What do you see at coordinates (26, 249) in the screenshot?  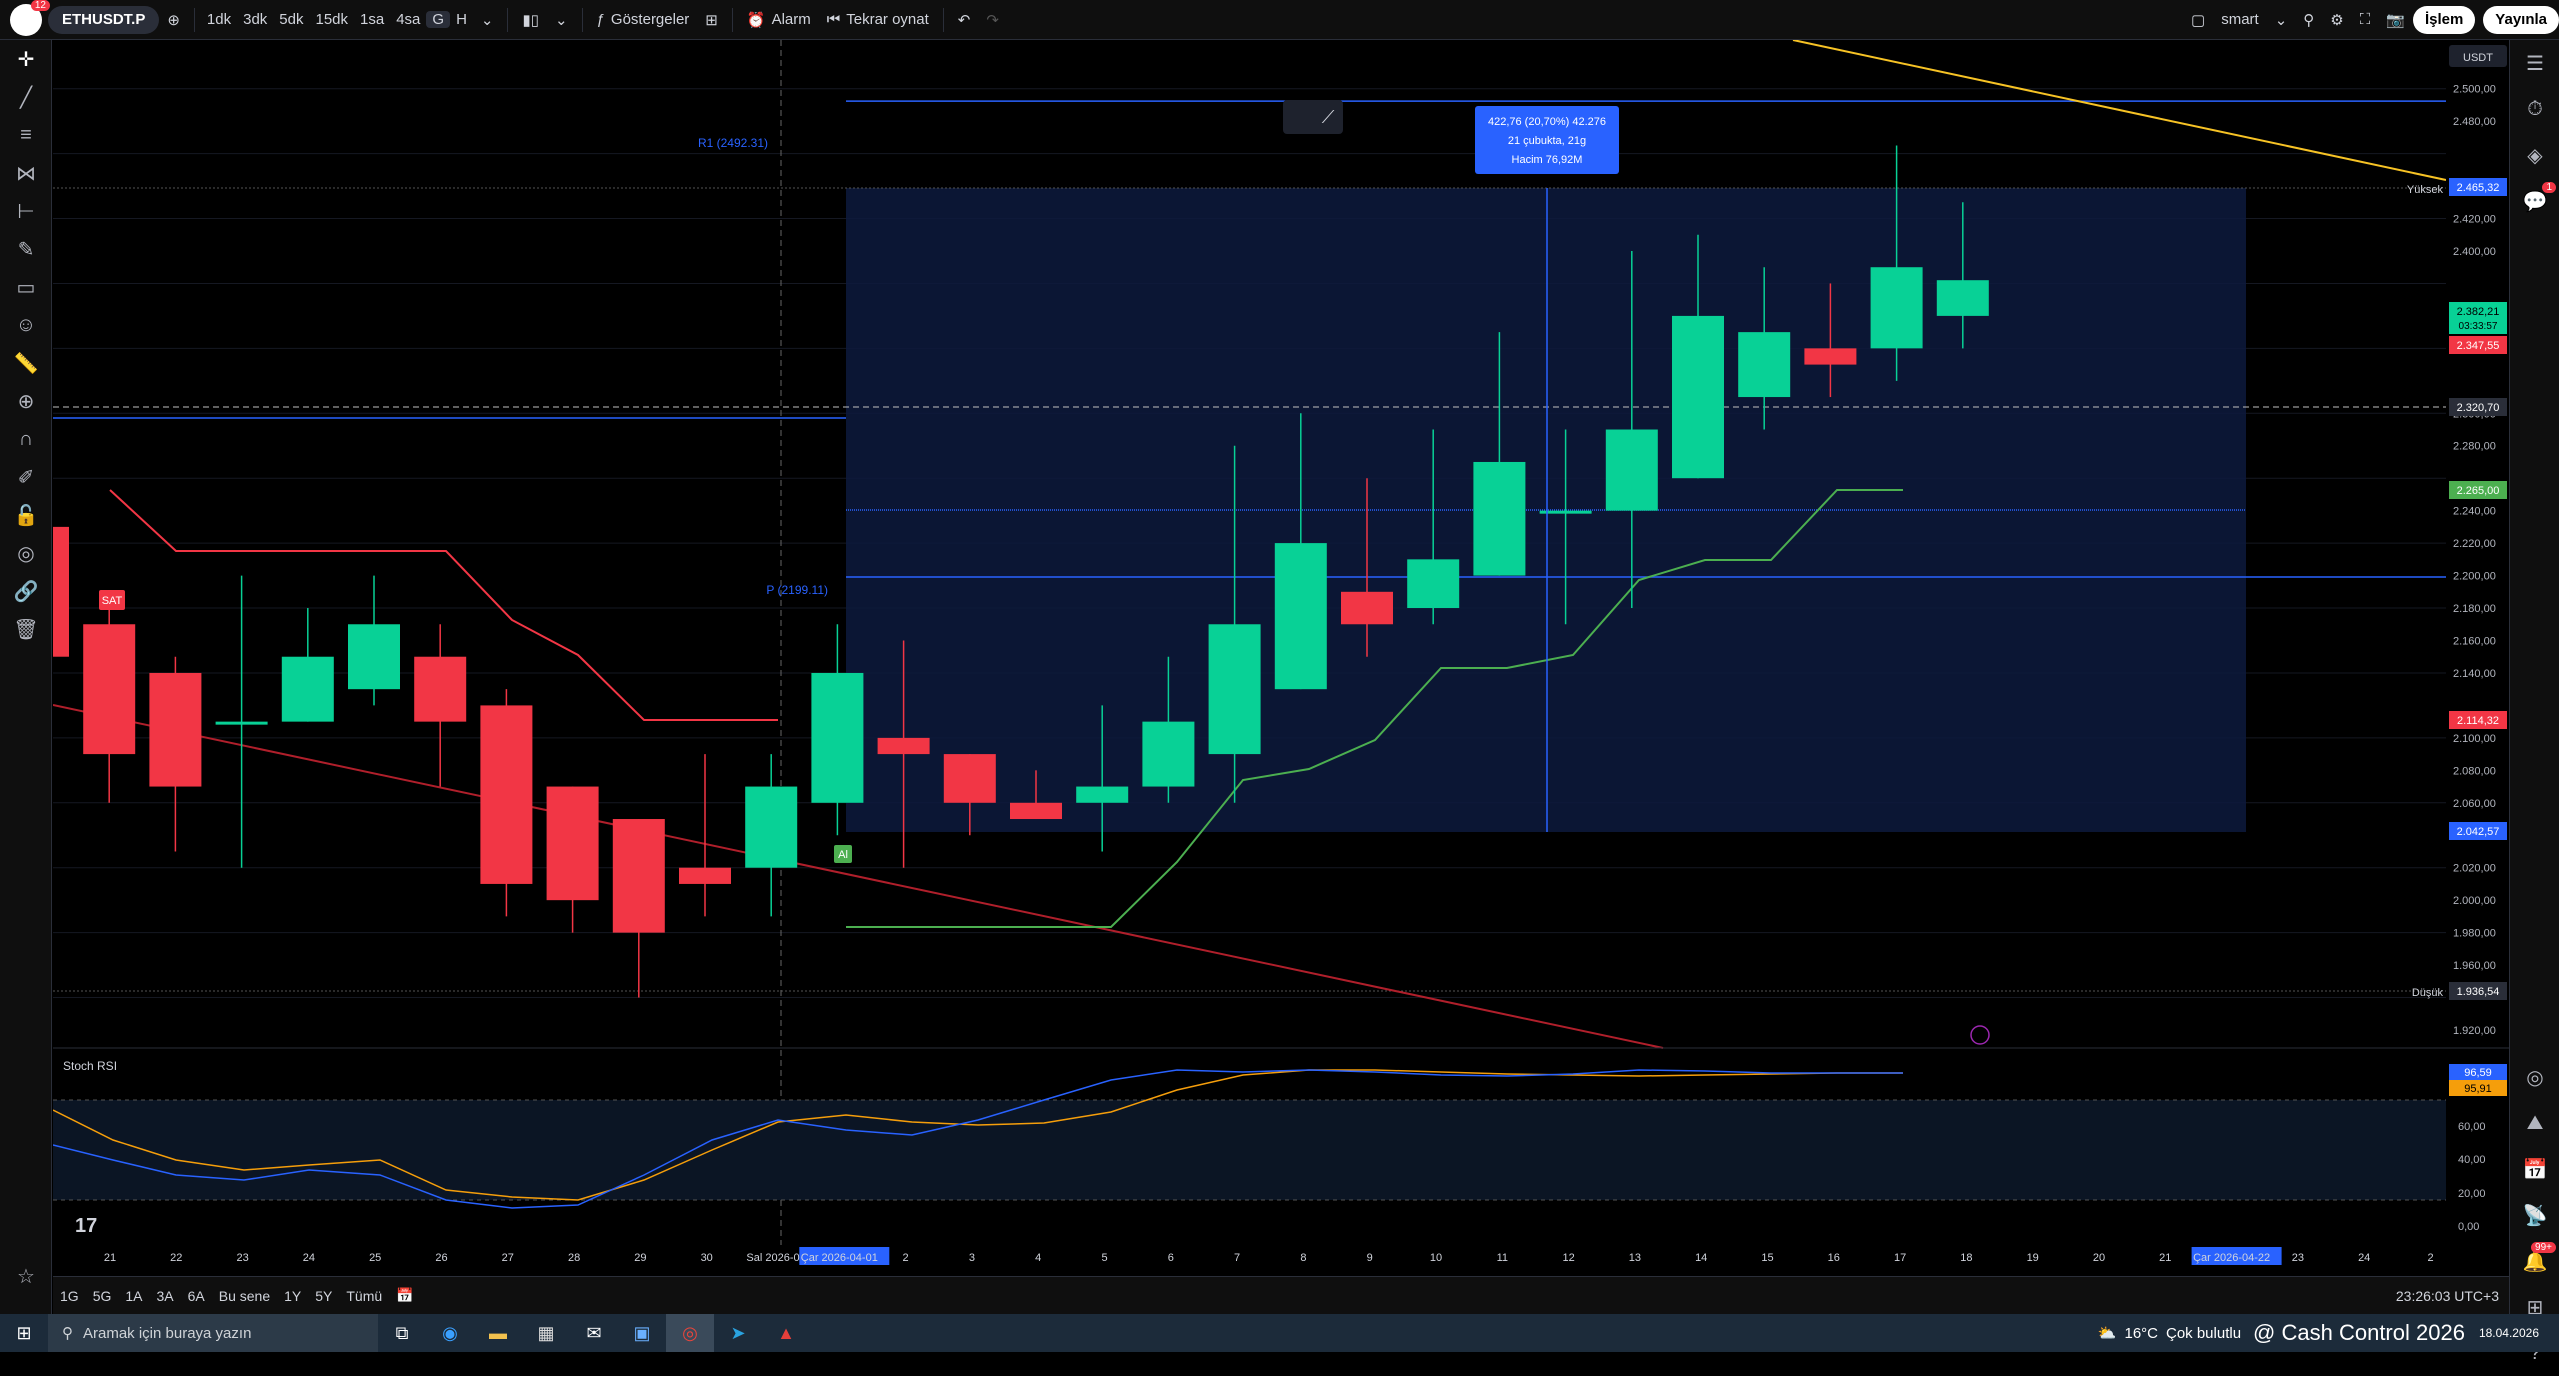 I see `brush-icon: ✎` at bounding box center [26, 249].